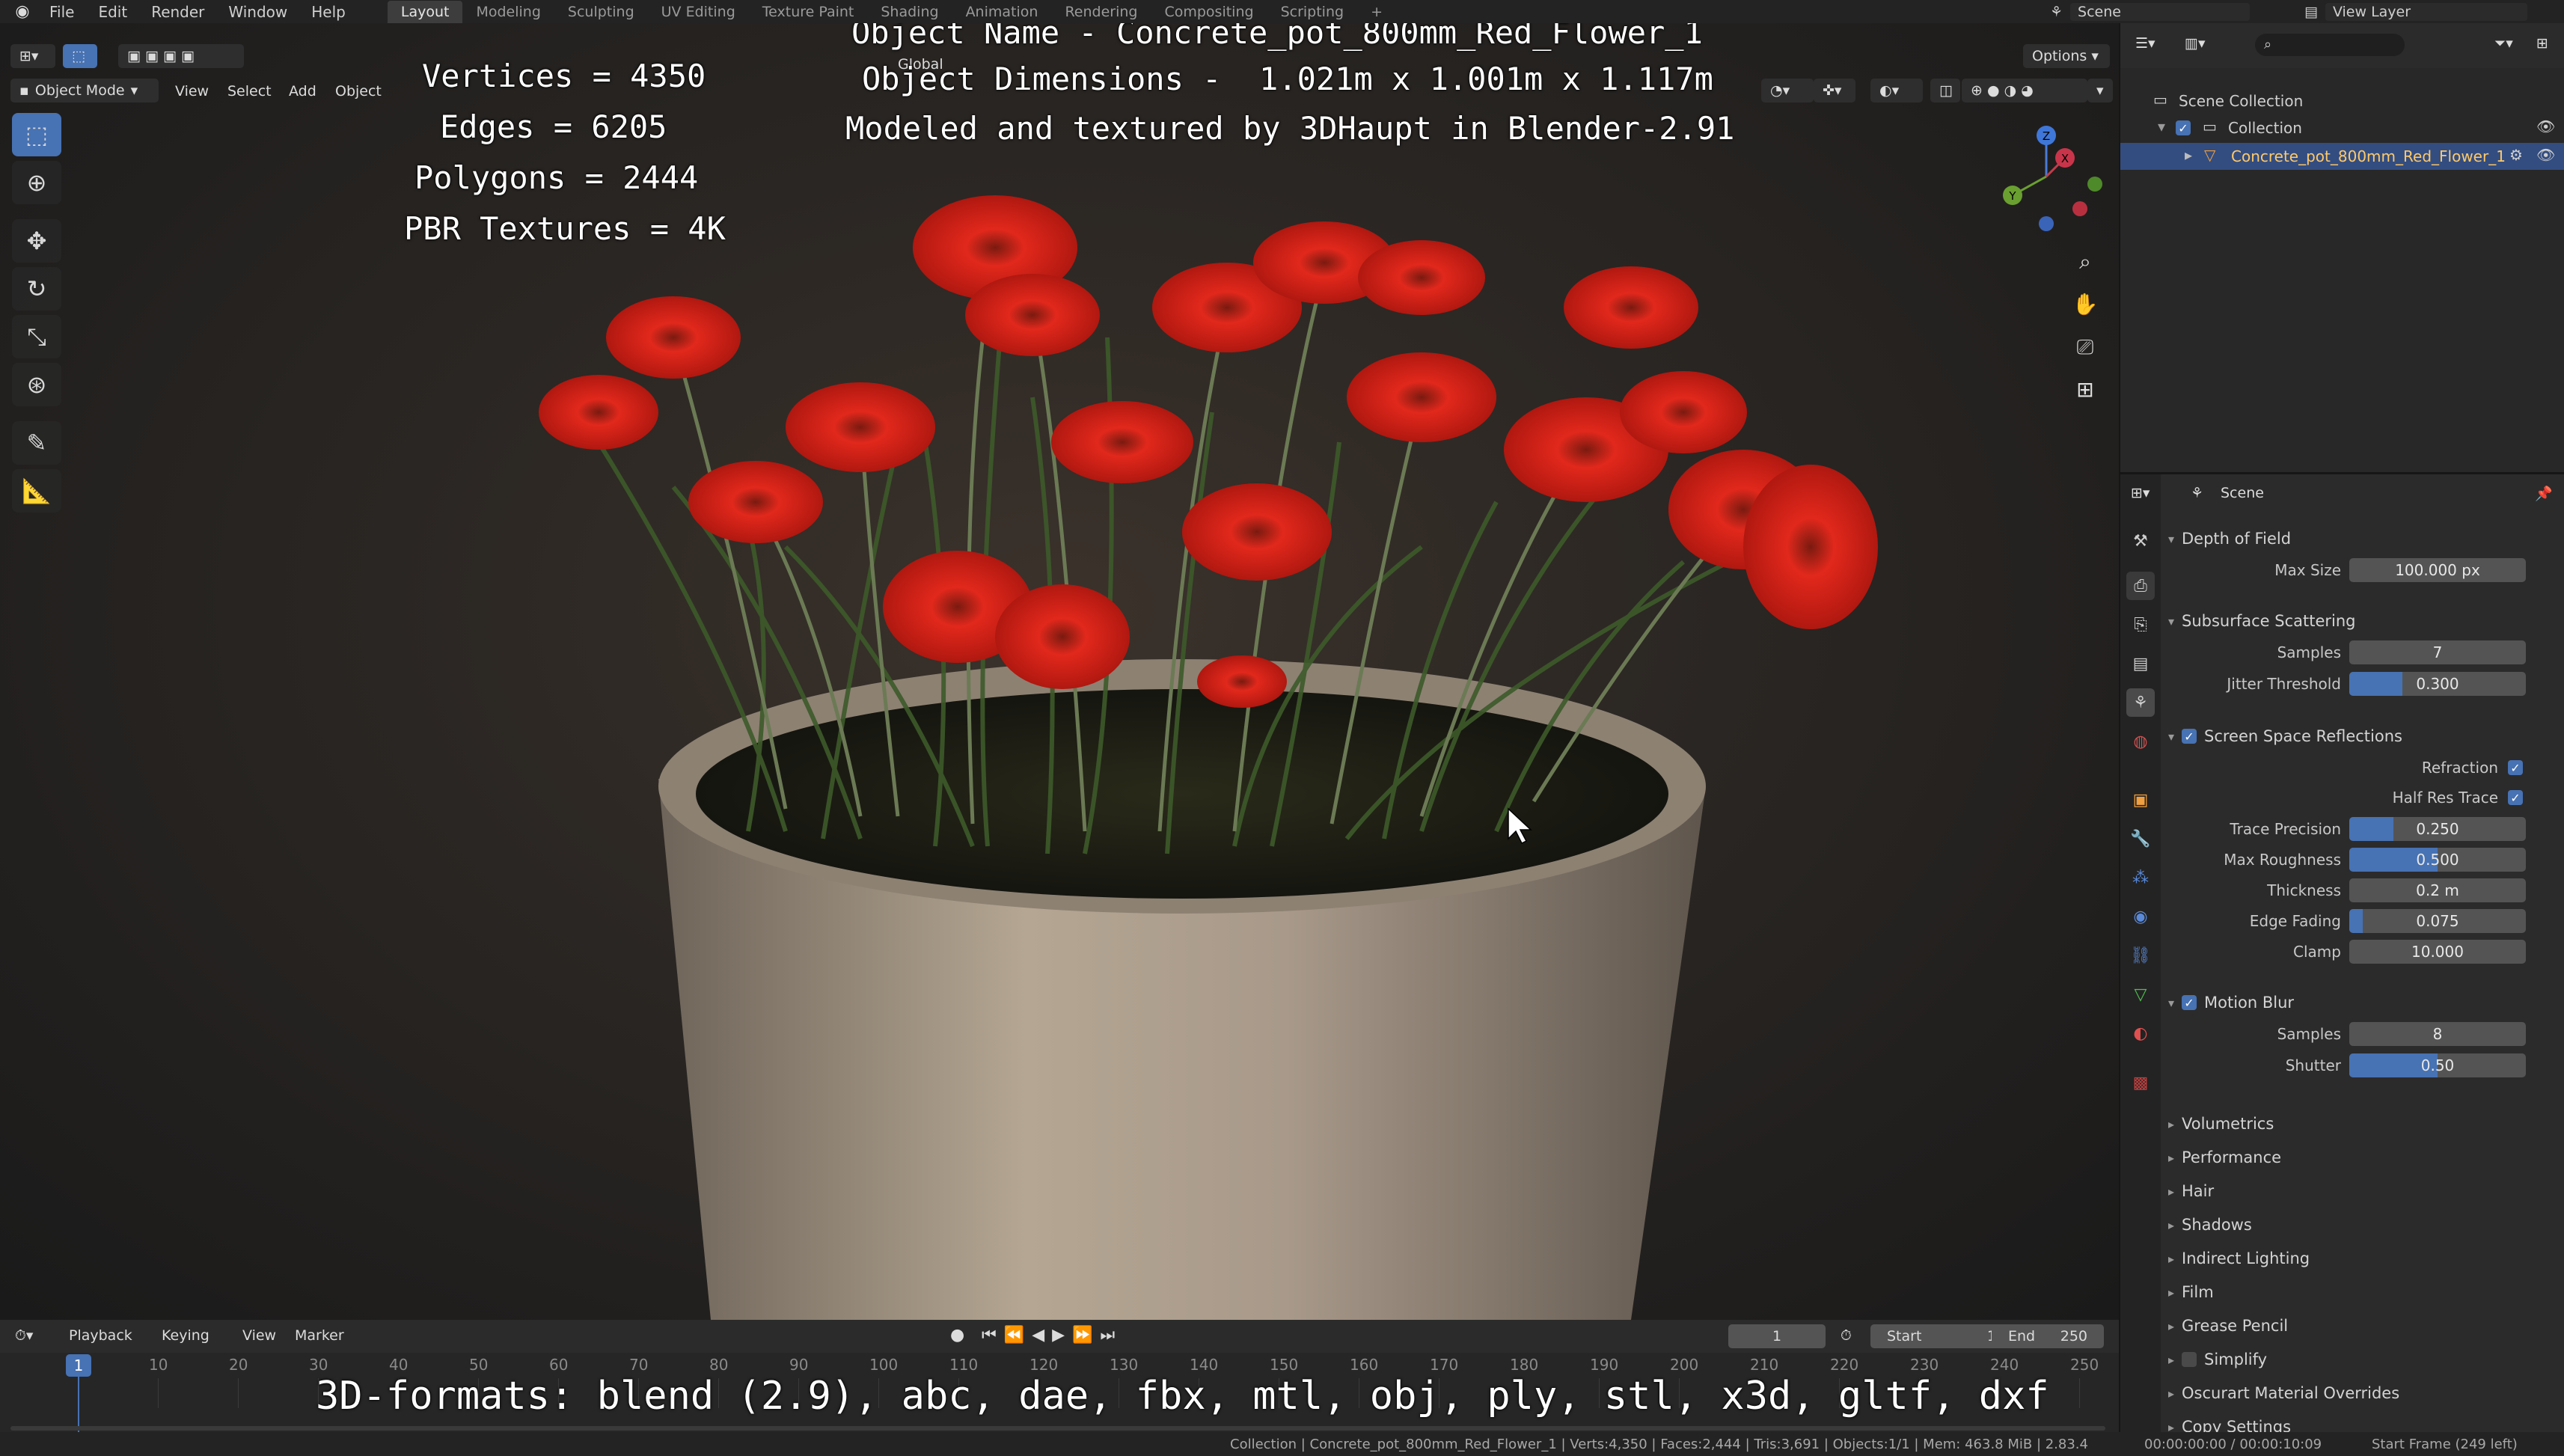 The image size is (2564, 1456). Describe the element at coordinates (2362, 1157) in the screenshot. I see `panel-performance: ▸ Performance` at that location.